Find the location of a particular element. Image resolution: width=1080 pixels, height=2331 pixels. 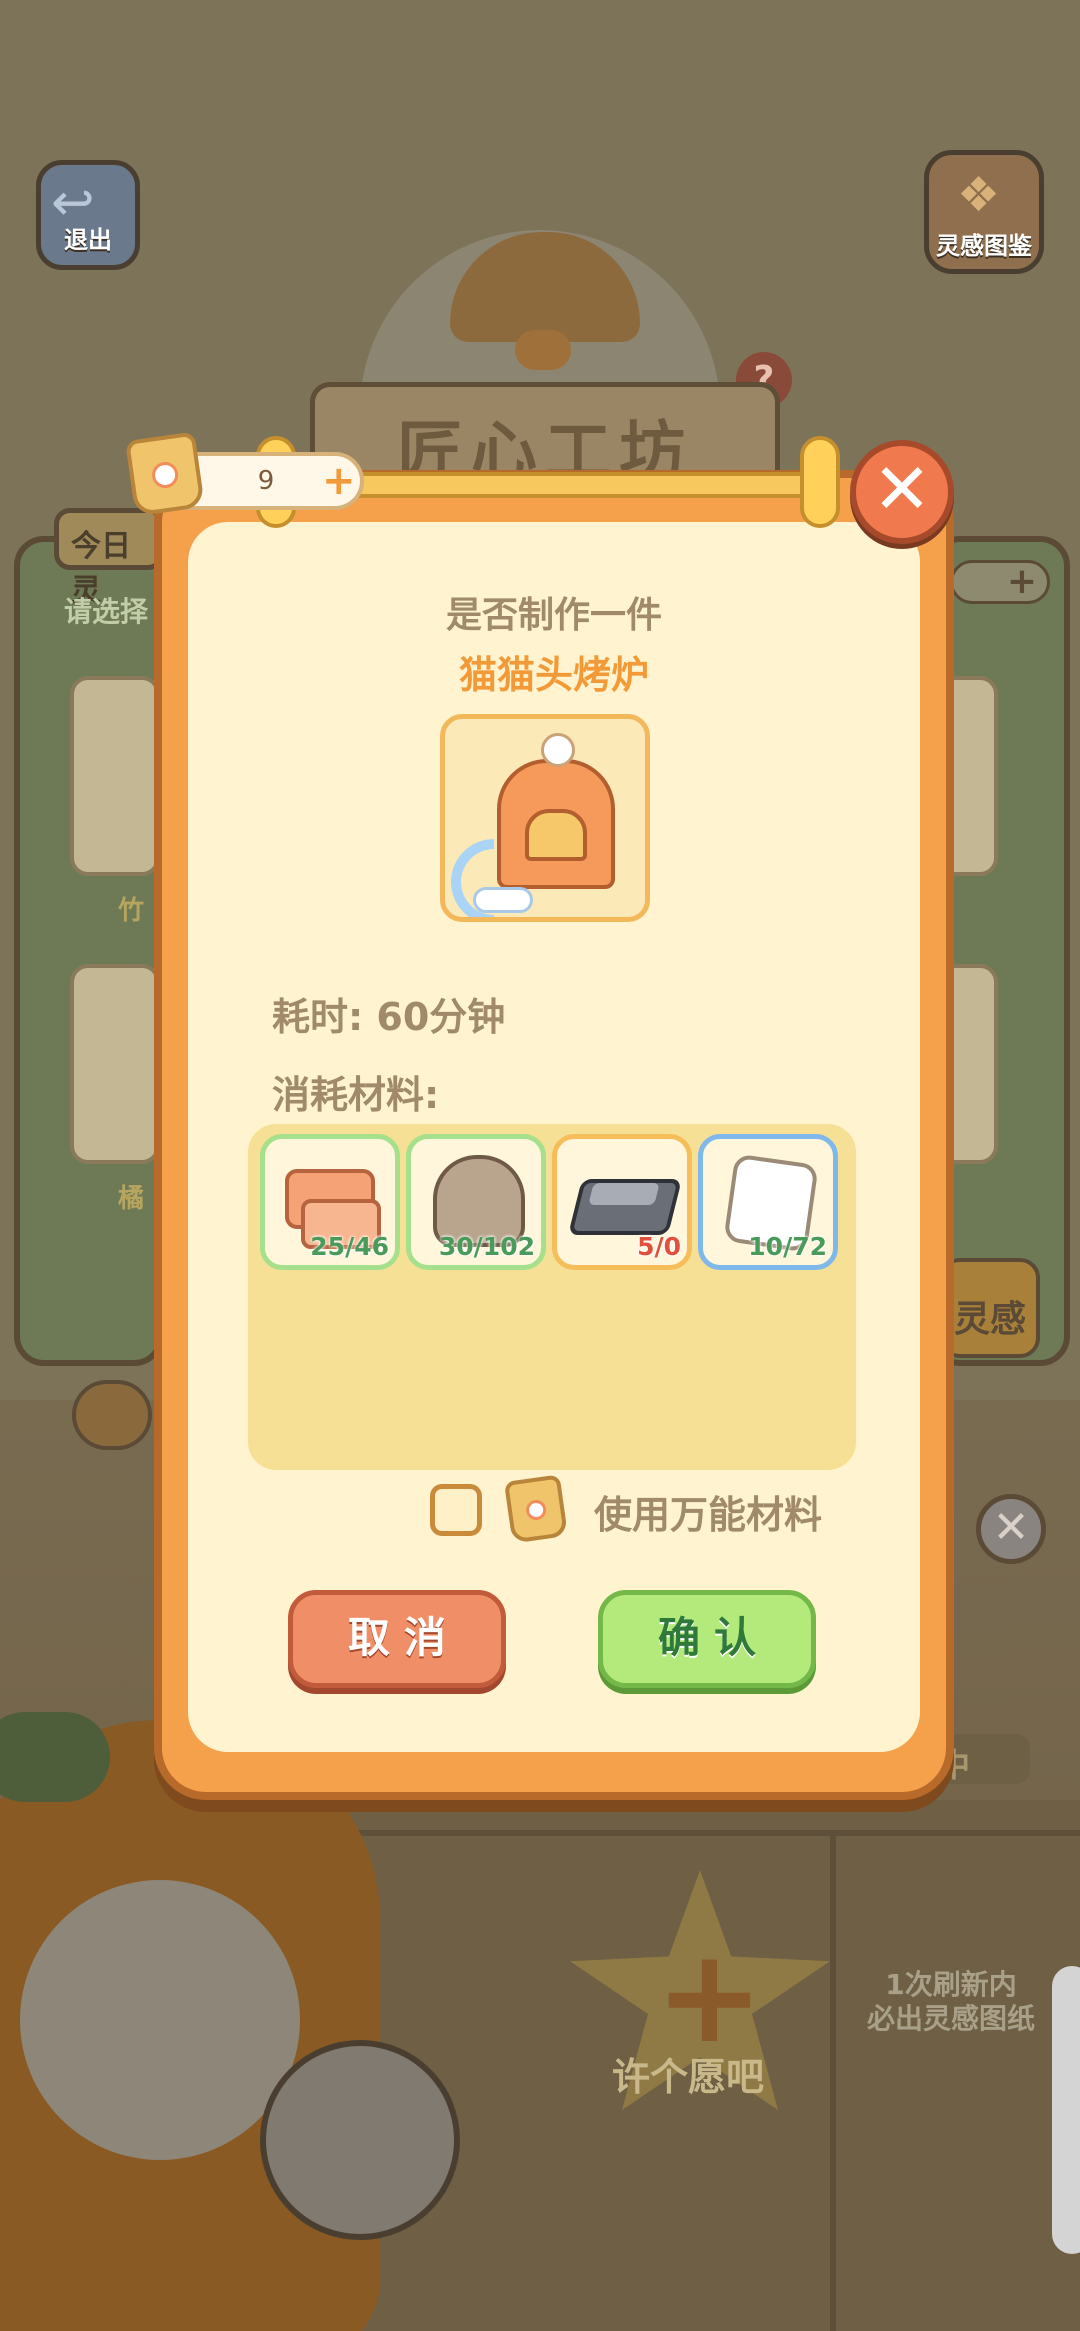

iron-ingot-top is located at coordinates (624, 1194).